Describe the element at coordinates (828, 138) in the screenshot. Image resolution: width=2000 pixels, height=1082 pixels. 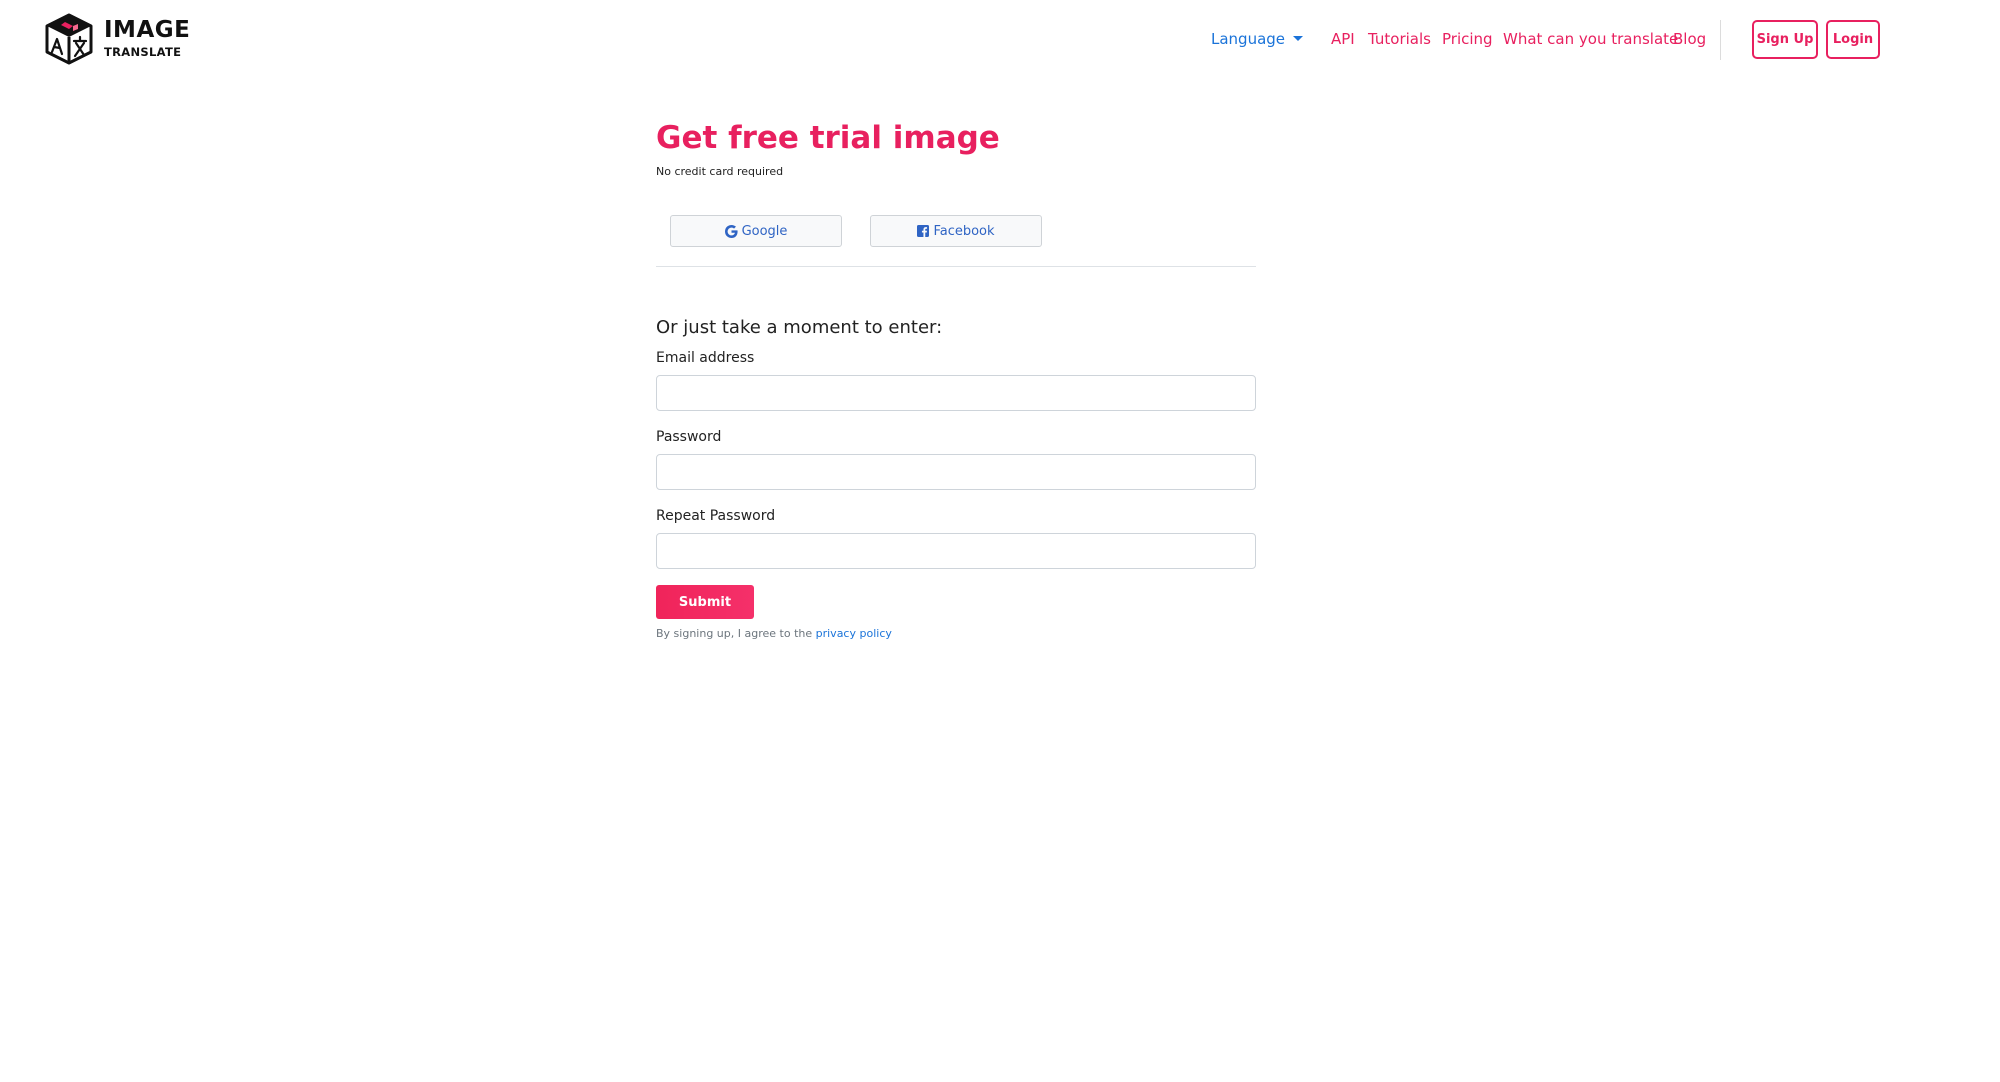
I see `page-title: Get free trial image` at that location.